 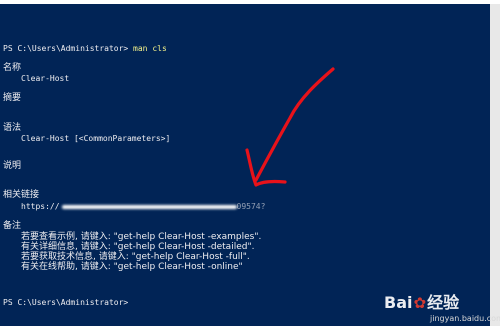 What do you see at coordinates (12, 226) in the screenshot?
I see `remarks-heading: 备注` at bounding box center [12, 226].